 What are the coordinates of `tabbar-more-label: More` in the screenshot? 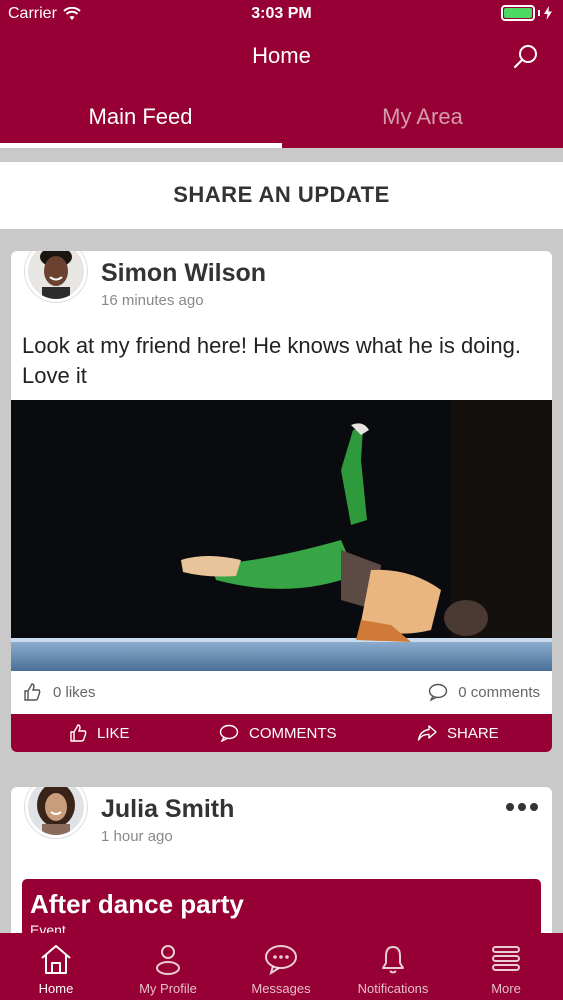 It's located at (506, 988).